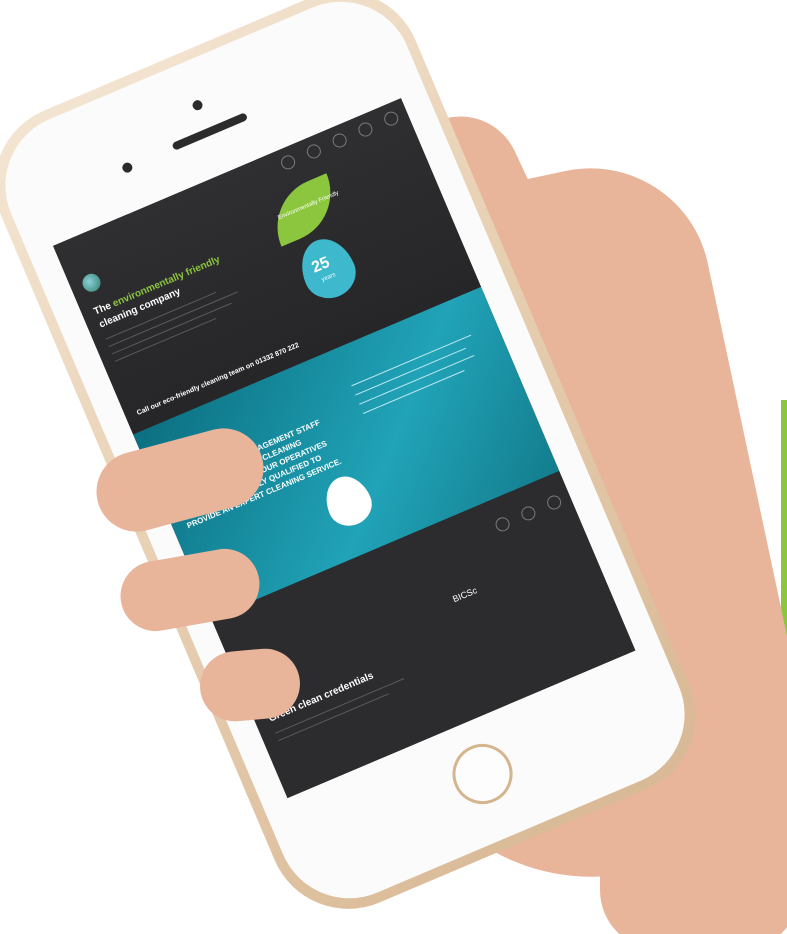 The width and height of the screenshot is (787, 934). I want to click on front-camera, so click(197, 105).